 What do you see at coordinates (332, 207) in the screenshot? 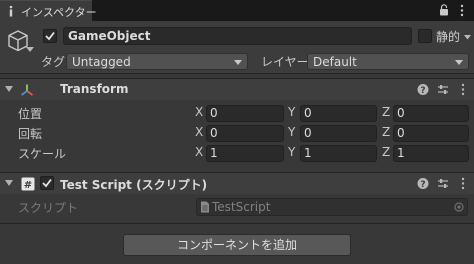
I see `script-object-field: TestScript` at bounding box center [332, 207].